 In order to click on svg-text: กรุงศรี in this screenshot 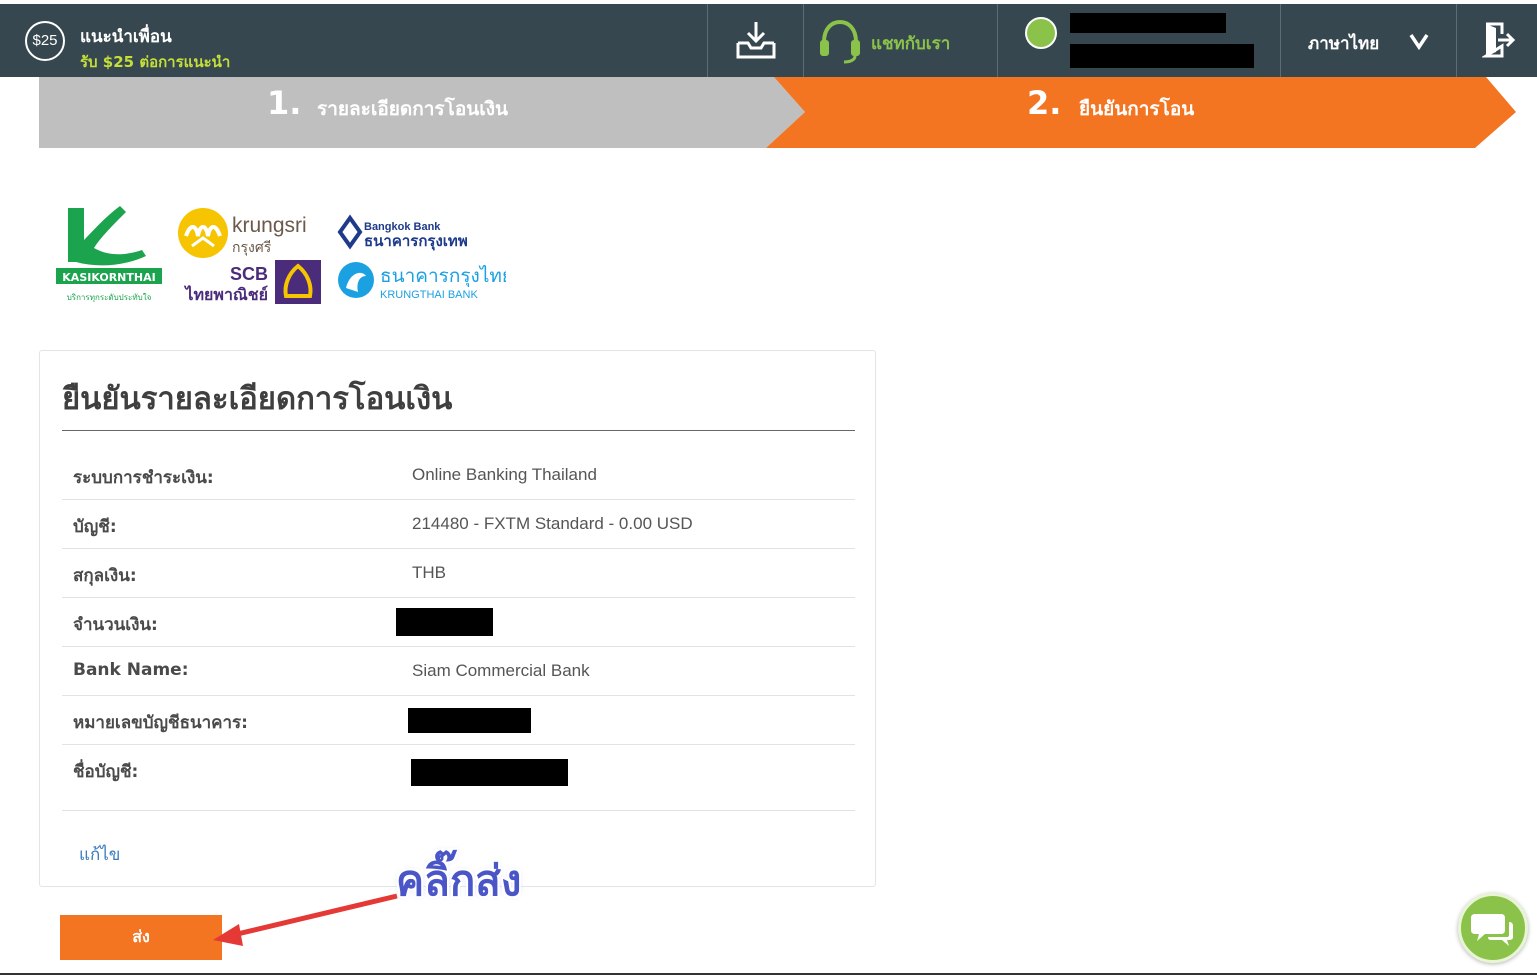, I will do `click(252, 248)`.